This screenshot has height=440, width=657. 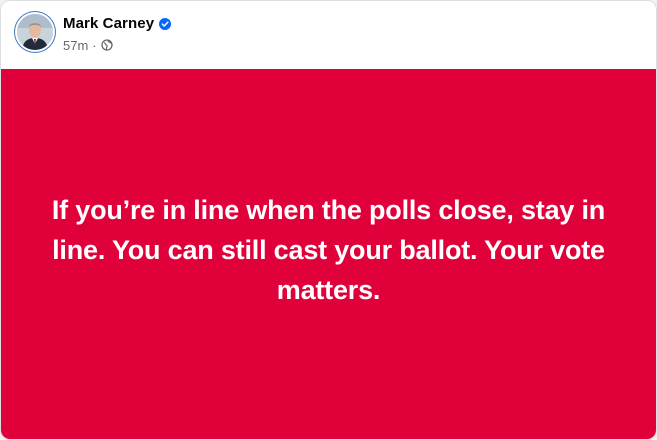 I want to click on author-name-row: Mark Carney, so click(x=117, y=23).